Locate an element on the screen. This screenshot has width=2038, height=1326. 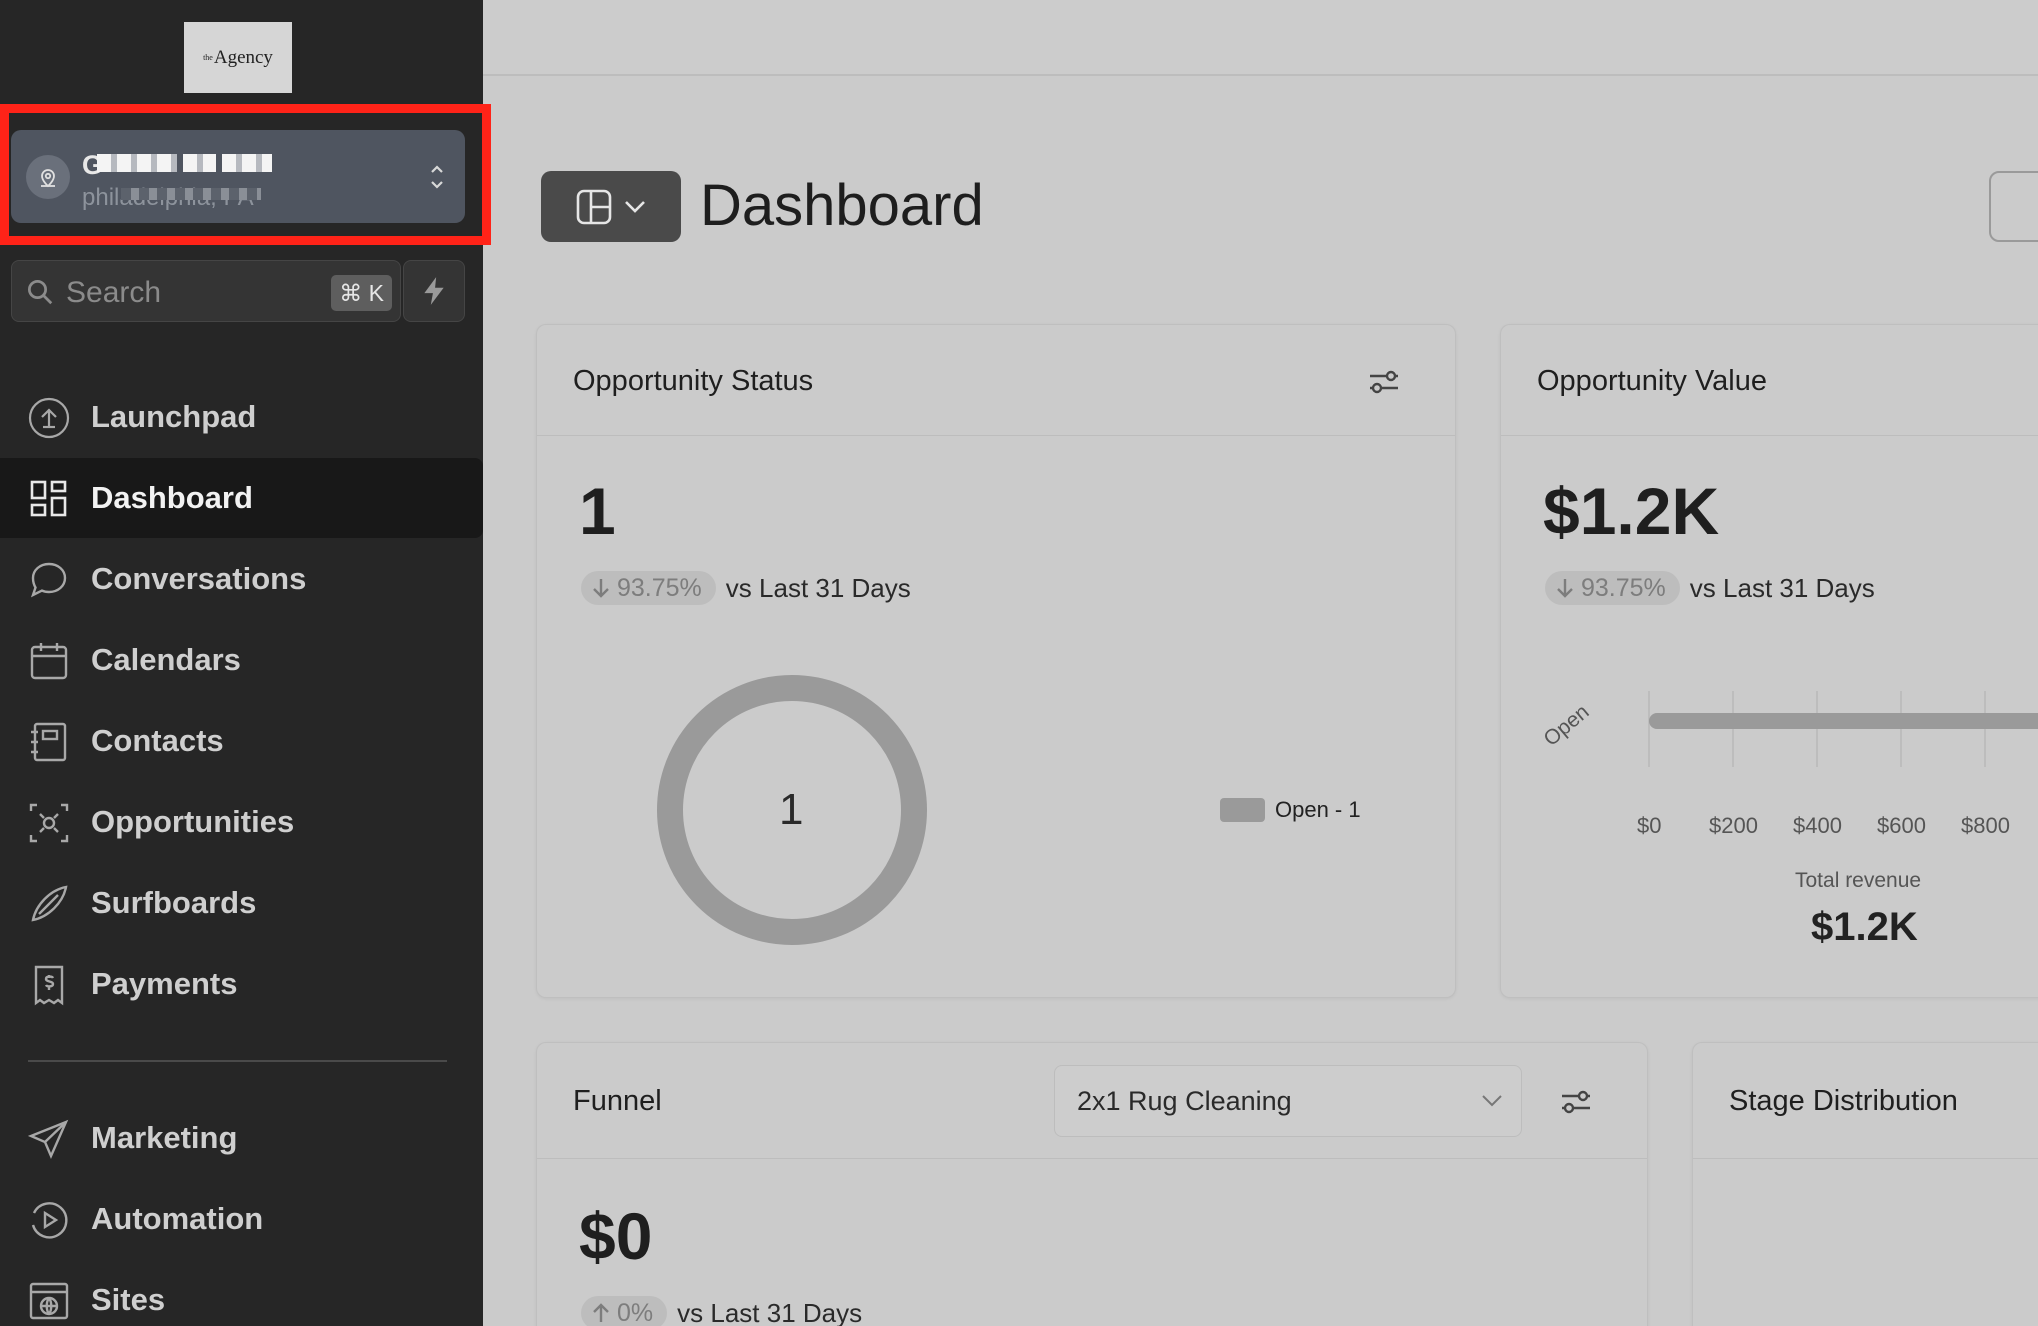
quick-actions-button is located at coordinates (434, 291).